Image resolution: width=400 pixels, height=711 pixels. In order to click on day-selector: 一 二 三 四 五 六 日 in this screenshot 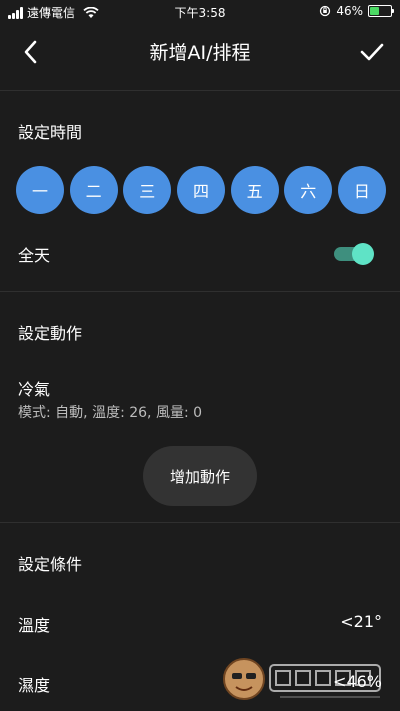, I will do `click(201, 190)`.